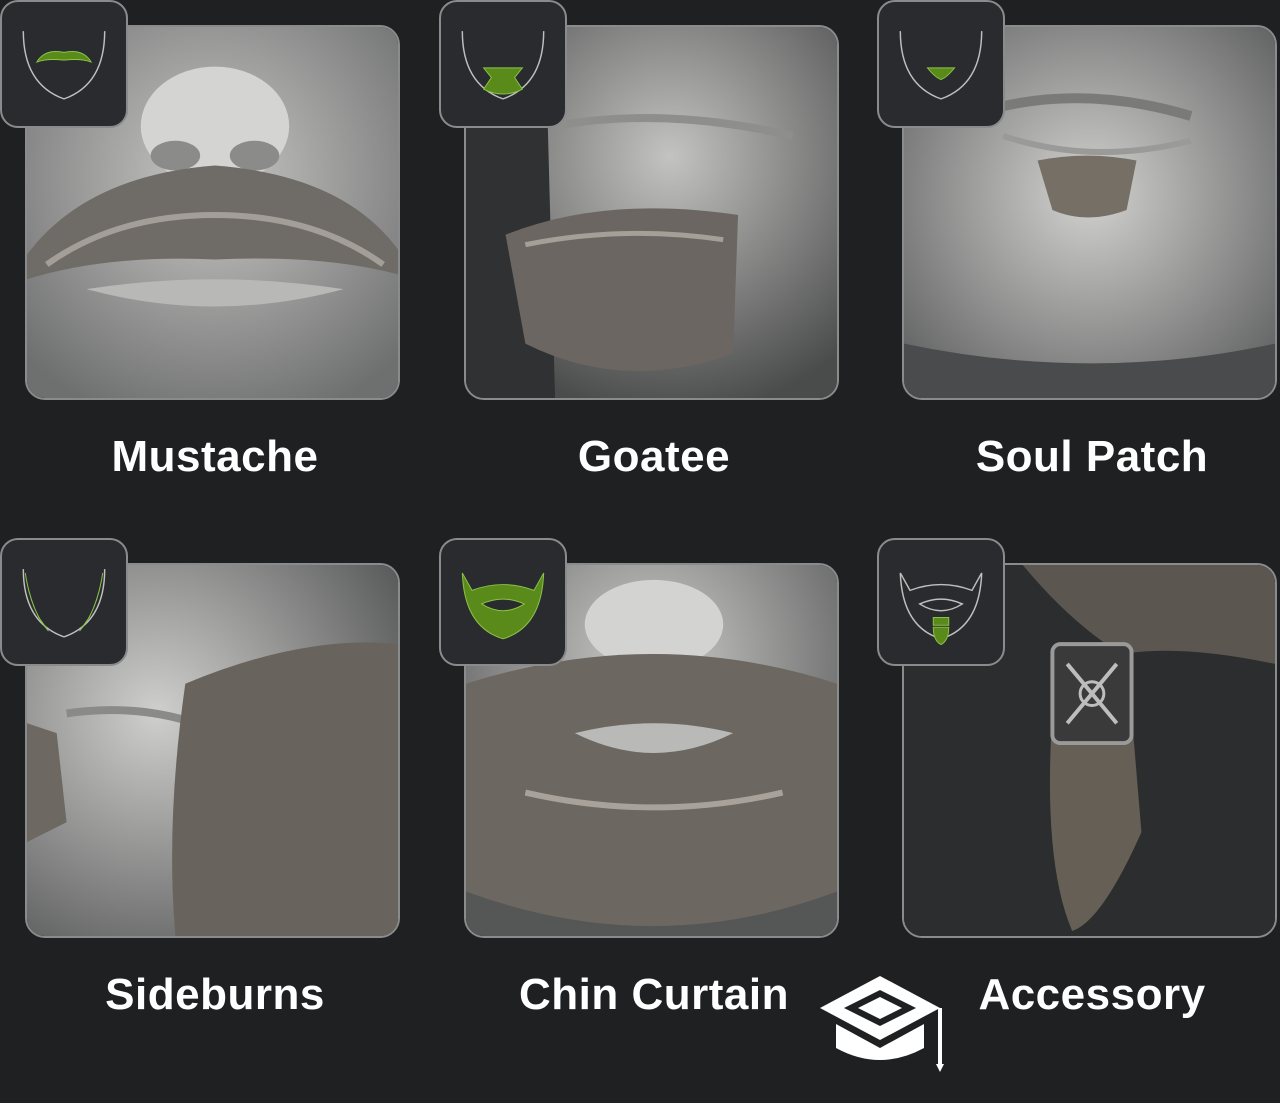 This screenshot has width=1280, height=1103. What do you see at coordinates (503, 64) in the screenshot?
I see `goatee-icon` at bounding box center [503, 64].